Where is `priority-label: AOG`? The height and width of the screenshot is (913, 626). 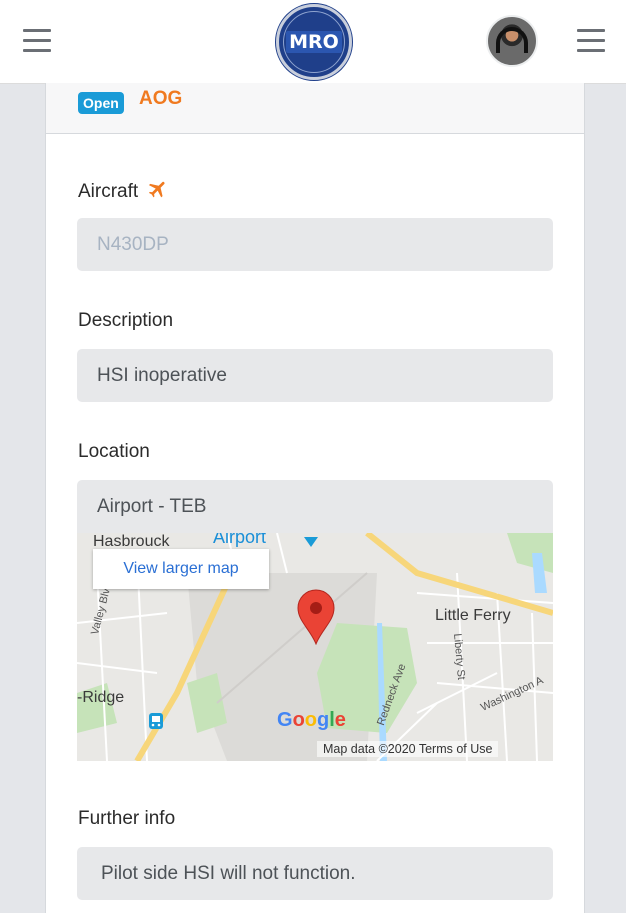
priority-label: AOG is located at coordinates (161, 98).